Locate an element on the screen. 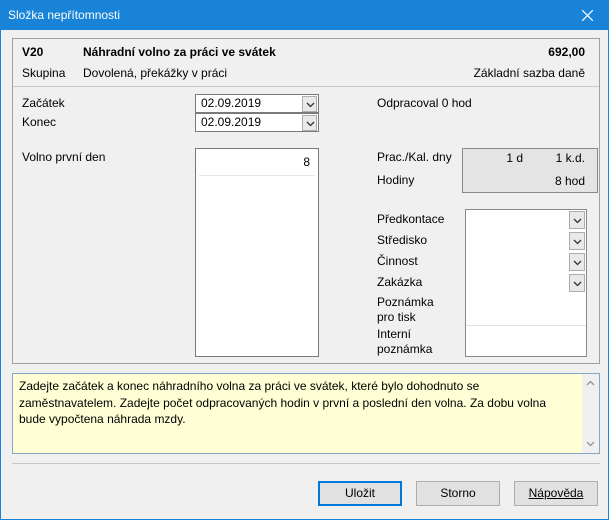 This screenshot has height=520, width=609. stredisko-dropdown is located at coordinates (577, 241).